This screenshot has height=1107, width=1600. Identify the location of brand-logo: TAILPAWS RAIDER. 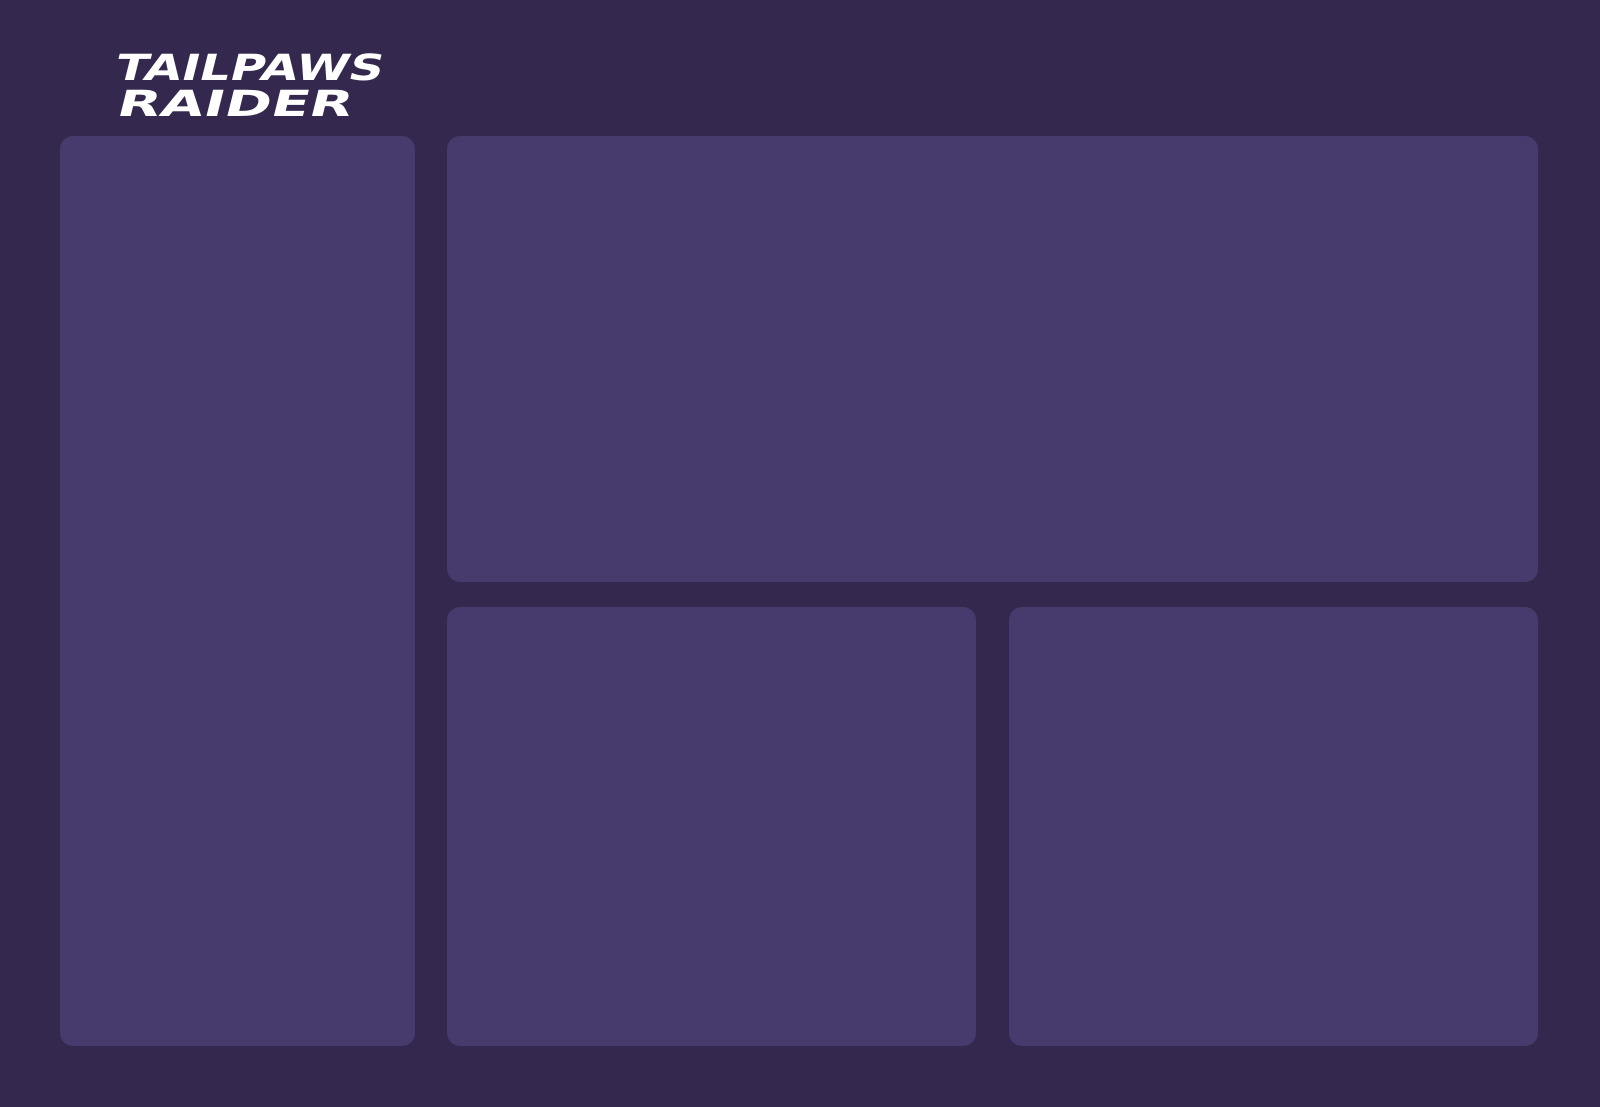
(246, 84).